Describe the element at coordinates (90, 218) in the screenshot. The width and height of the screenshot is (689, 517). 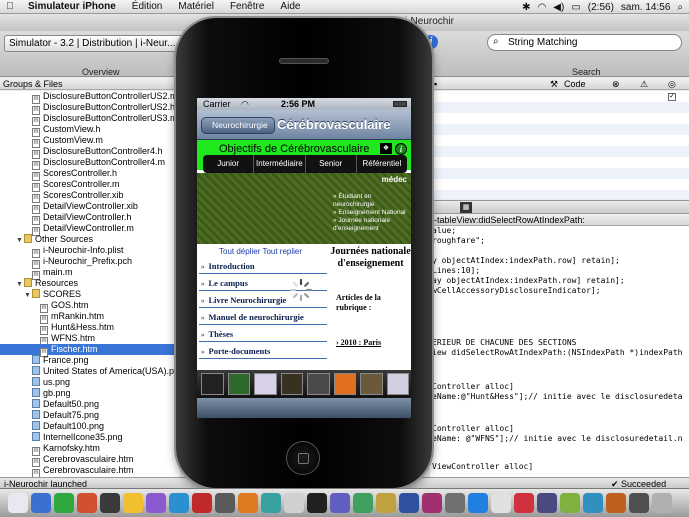
I see `tree-file: m DetailViewController.h` at that location.